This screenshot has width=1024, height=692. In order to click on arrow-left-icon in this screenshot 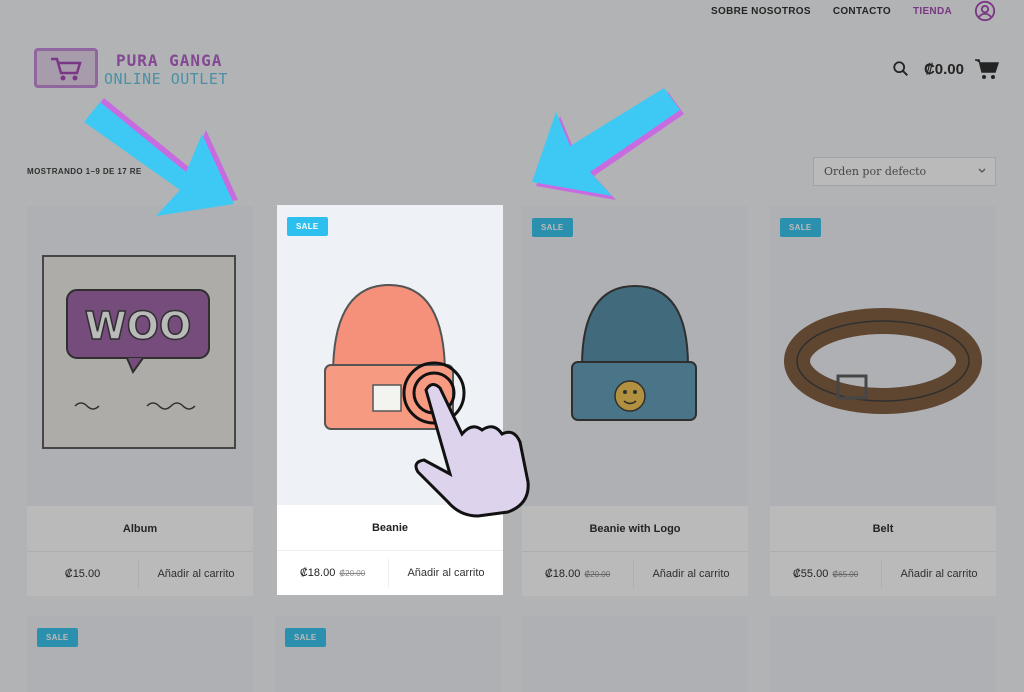, I will do `click(161, 157)`.